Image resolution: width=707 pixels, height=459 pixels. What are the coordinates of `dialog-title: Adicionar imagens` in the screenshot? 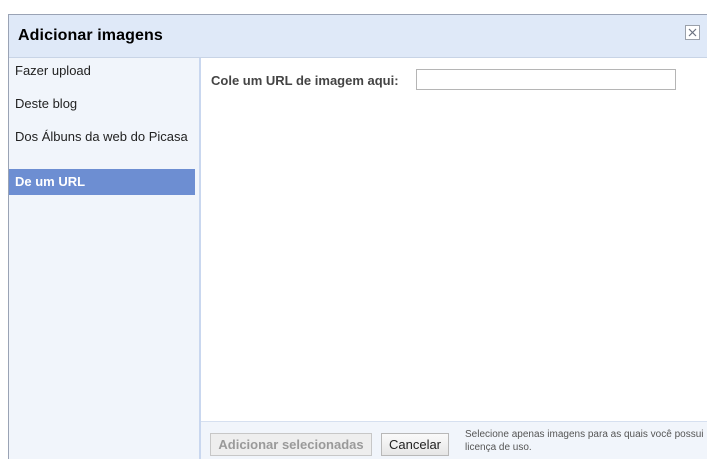 It's located at (90, 35).